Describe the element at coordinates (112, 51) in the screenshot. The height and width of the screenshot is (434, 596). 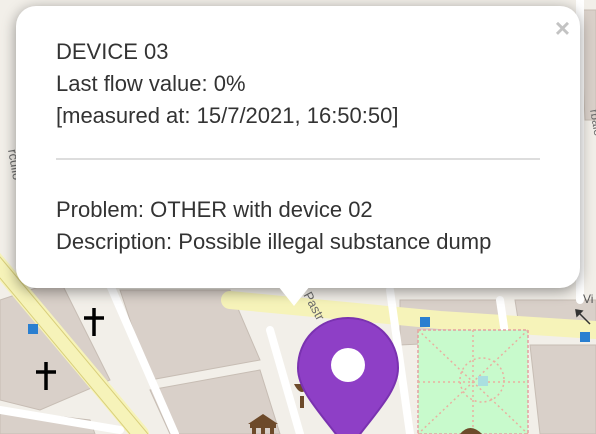
I see `device-name: DEVICE 03` at that location.